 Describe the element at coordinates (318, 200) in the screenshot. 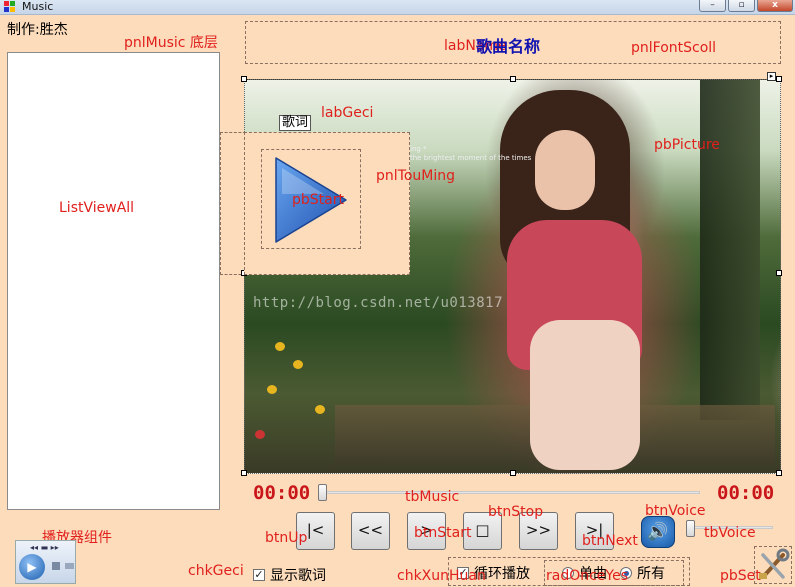

I see `design-label-pbstart: pbStart` at that location.